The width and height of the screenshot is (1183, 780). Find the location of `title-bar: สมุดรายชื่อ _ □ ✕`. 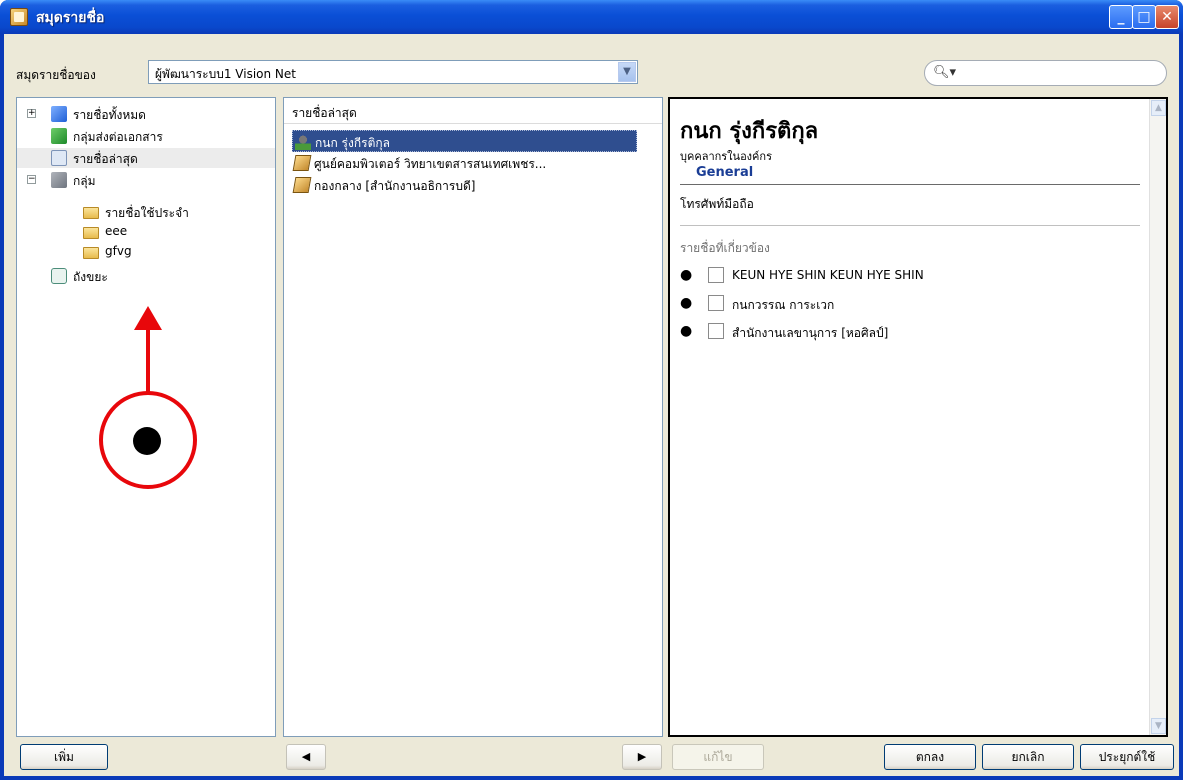

title-bar: สมุดรายชื่อ _ □ ✕ is located at coordinates (591, 17).